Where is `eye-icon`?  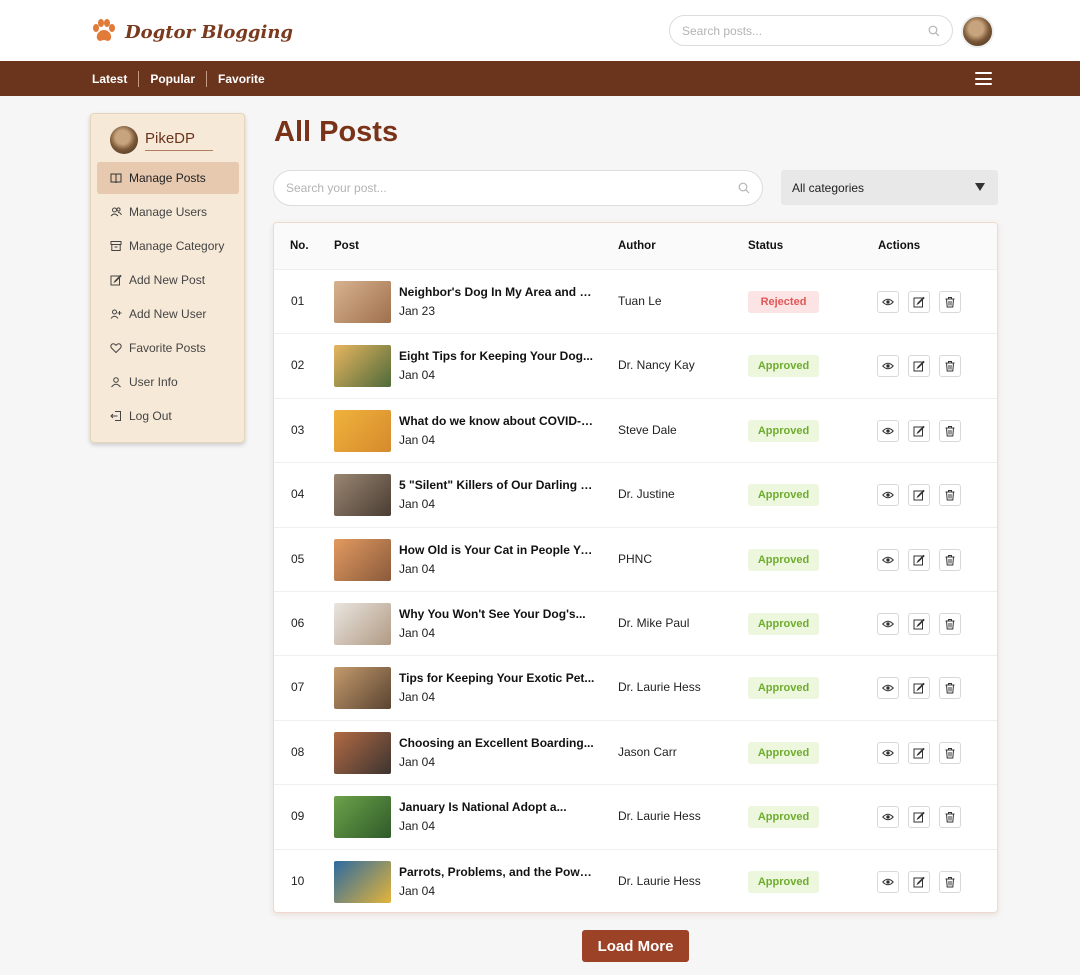 eye-icon is located at coordinates (888, 431).